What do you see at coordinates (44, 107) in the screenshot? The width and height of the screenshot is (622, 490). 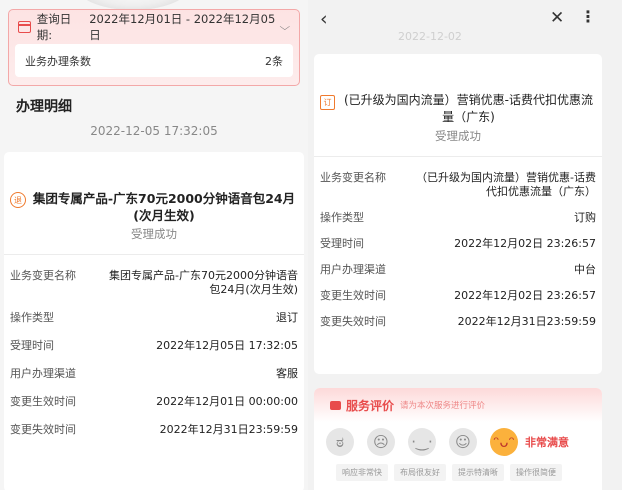 I see `section-title: 办理明细` at bounding box center [44, 107].